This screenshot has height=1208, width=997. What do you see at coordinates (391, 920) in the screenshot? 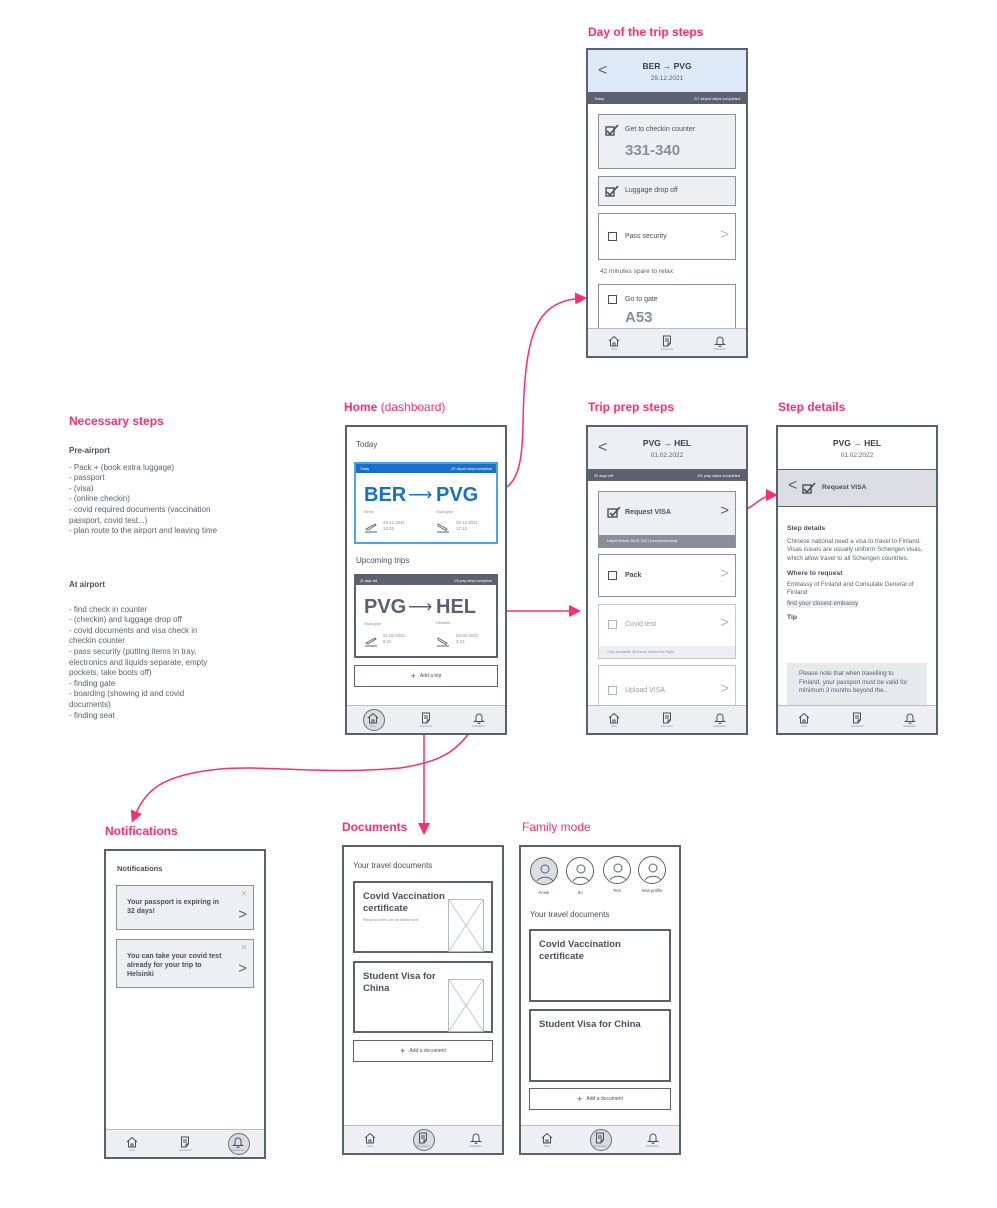
I see `document-note: Personal notes can be added here.` at bounding box center [391, 920].